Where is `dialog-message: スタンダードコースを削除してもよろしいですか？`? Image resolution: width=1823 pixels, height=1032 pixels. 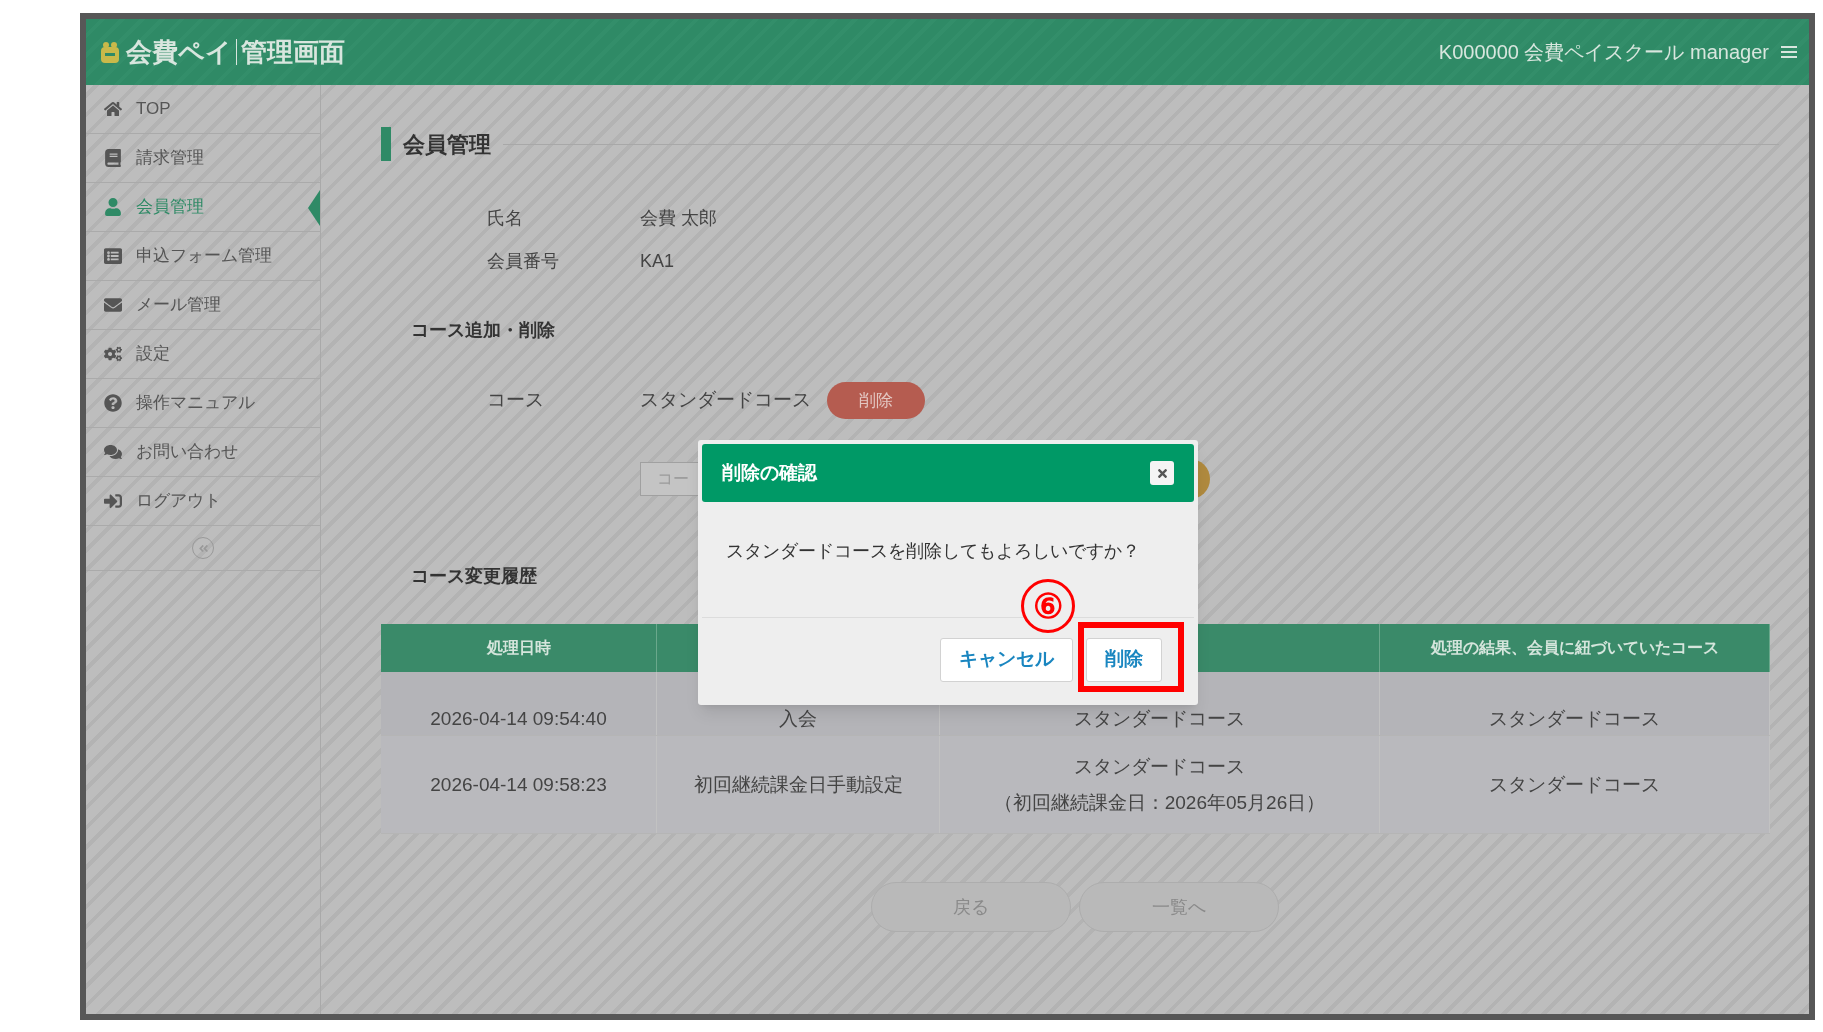 dialog-message: スタンダードコースを削除してもよろしいですか？ is located at coordinates (933, 551).